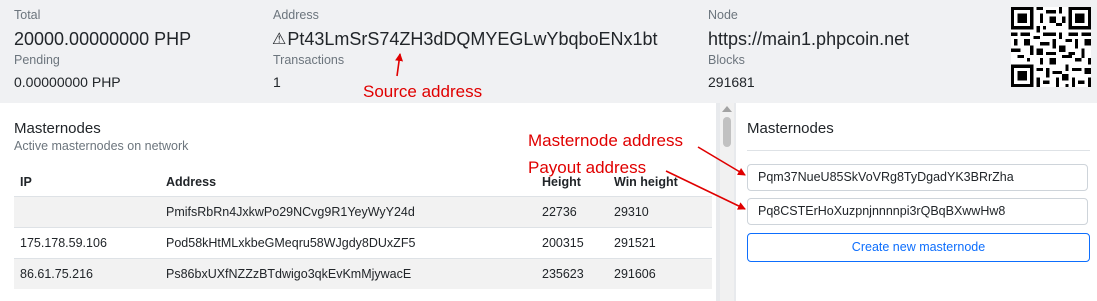 The image size is (1097, 301). I want to click on cell-win-height: 29310, so click(663, 212).